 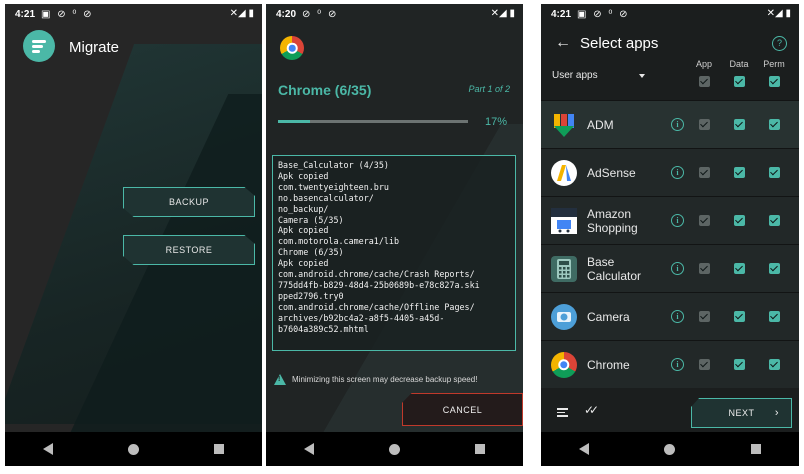 I want to click on restore-button: RESTORE, so click(x=189, y=250).